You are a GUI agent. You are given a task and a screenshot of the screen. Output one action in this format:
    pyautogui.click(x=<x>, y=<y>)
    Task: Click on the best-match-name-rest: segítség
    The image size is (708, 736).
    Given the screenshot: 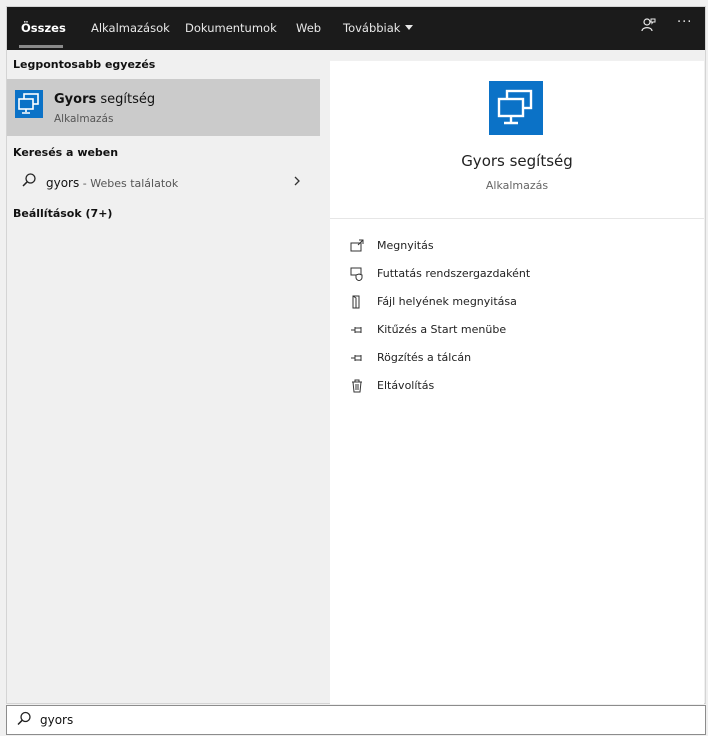 What is the action you would take?
    pyautogui.click(x=126, y=99)
    